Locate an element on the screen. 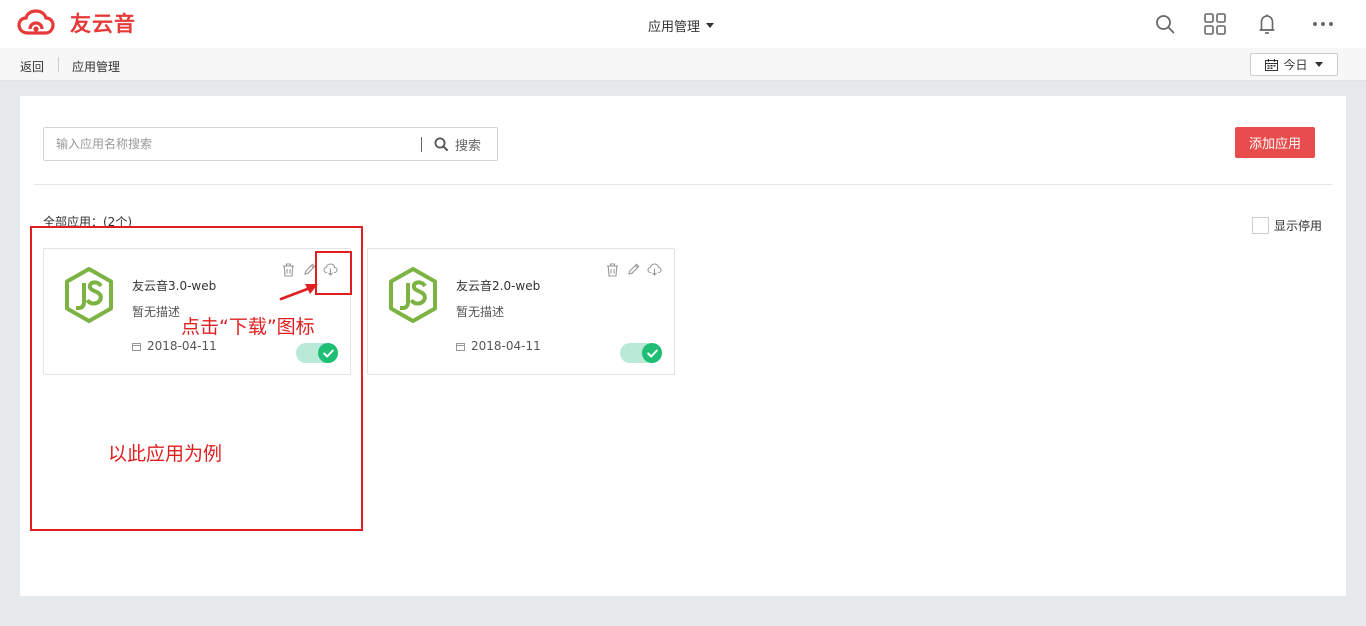 The image size is (1366, 626). show-disabled-toggle: 显示停用 is located at coordinates (1287, 225).